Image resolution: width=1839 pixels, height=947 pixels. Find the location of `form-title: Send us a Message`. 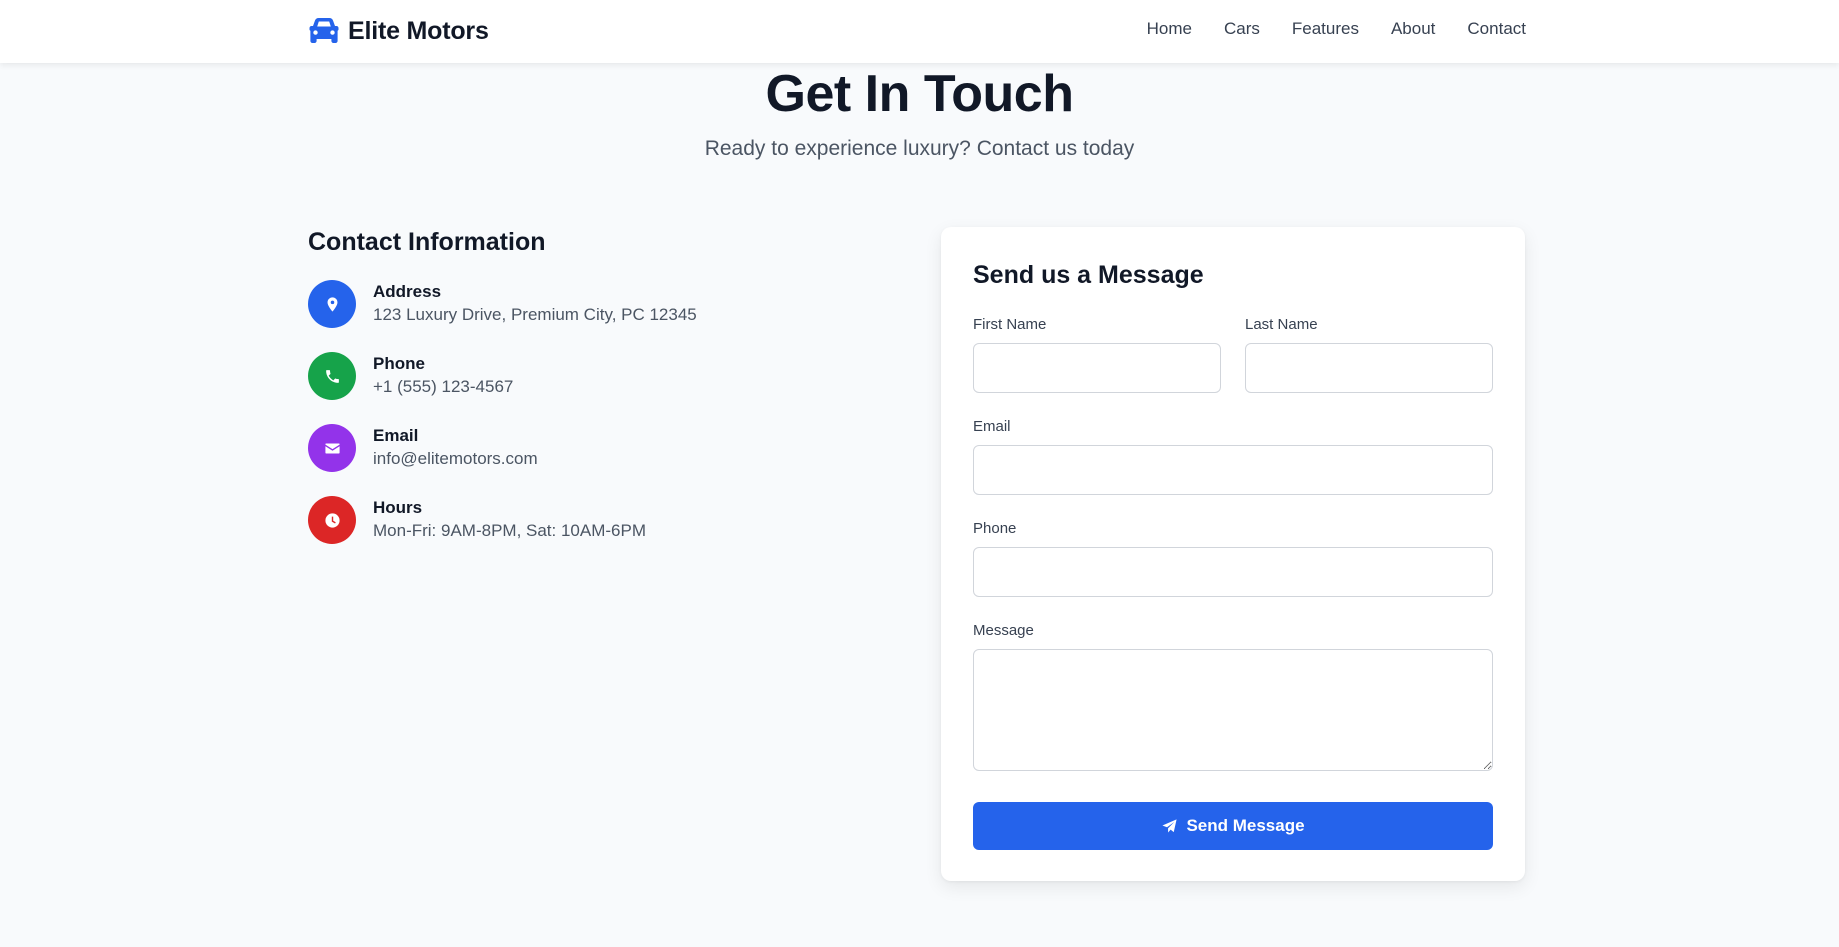

form-title: Send us a Message is located at coordinates (1088, 275).